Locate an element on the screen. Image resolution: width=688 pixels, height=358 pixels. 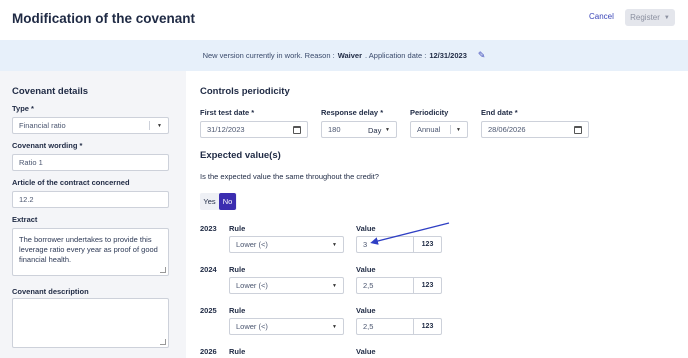
annotation-arrow is located at coordinates (410, 233).